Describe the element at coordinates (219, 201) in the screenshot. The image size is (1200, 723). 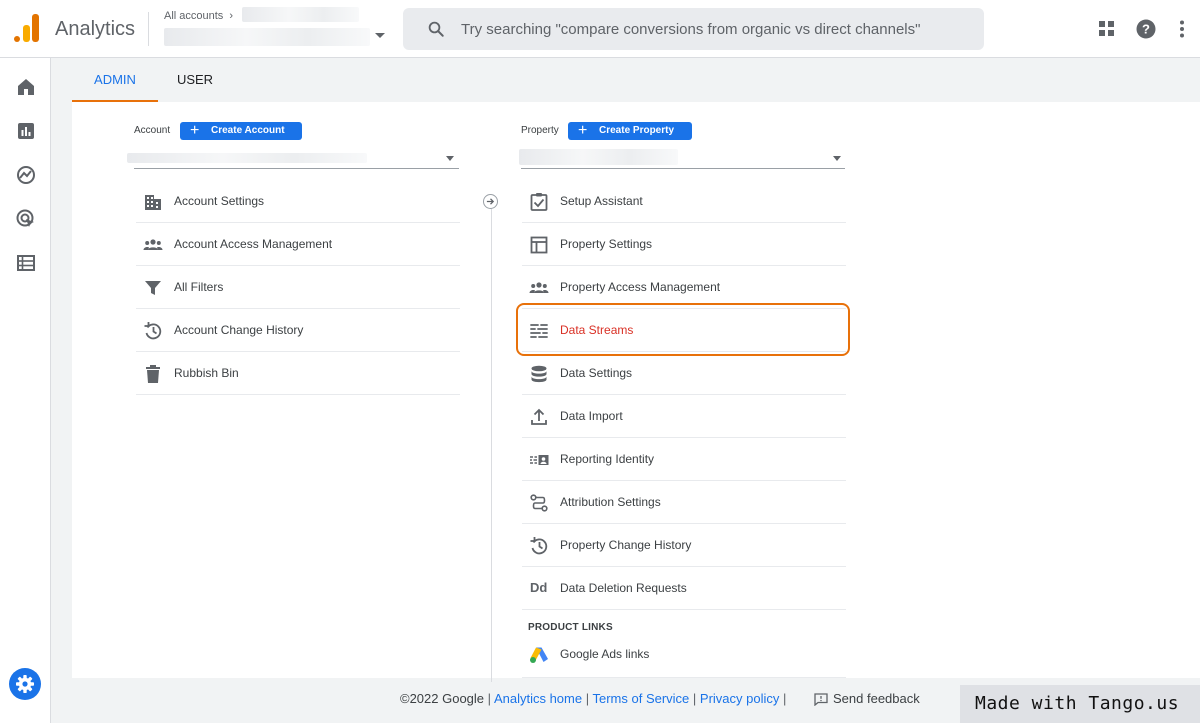
I see `account-settings-label: Account Settings` at that location.